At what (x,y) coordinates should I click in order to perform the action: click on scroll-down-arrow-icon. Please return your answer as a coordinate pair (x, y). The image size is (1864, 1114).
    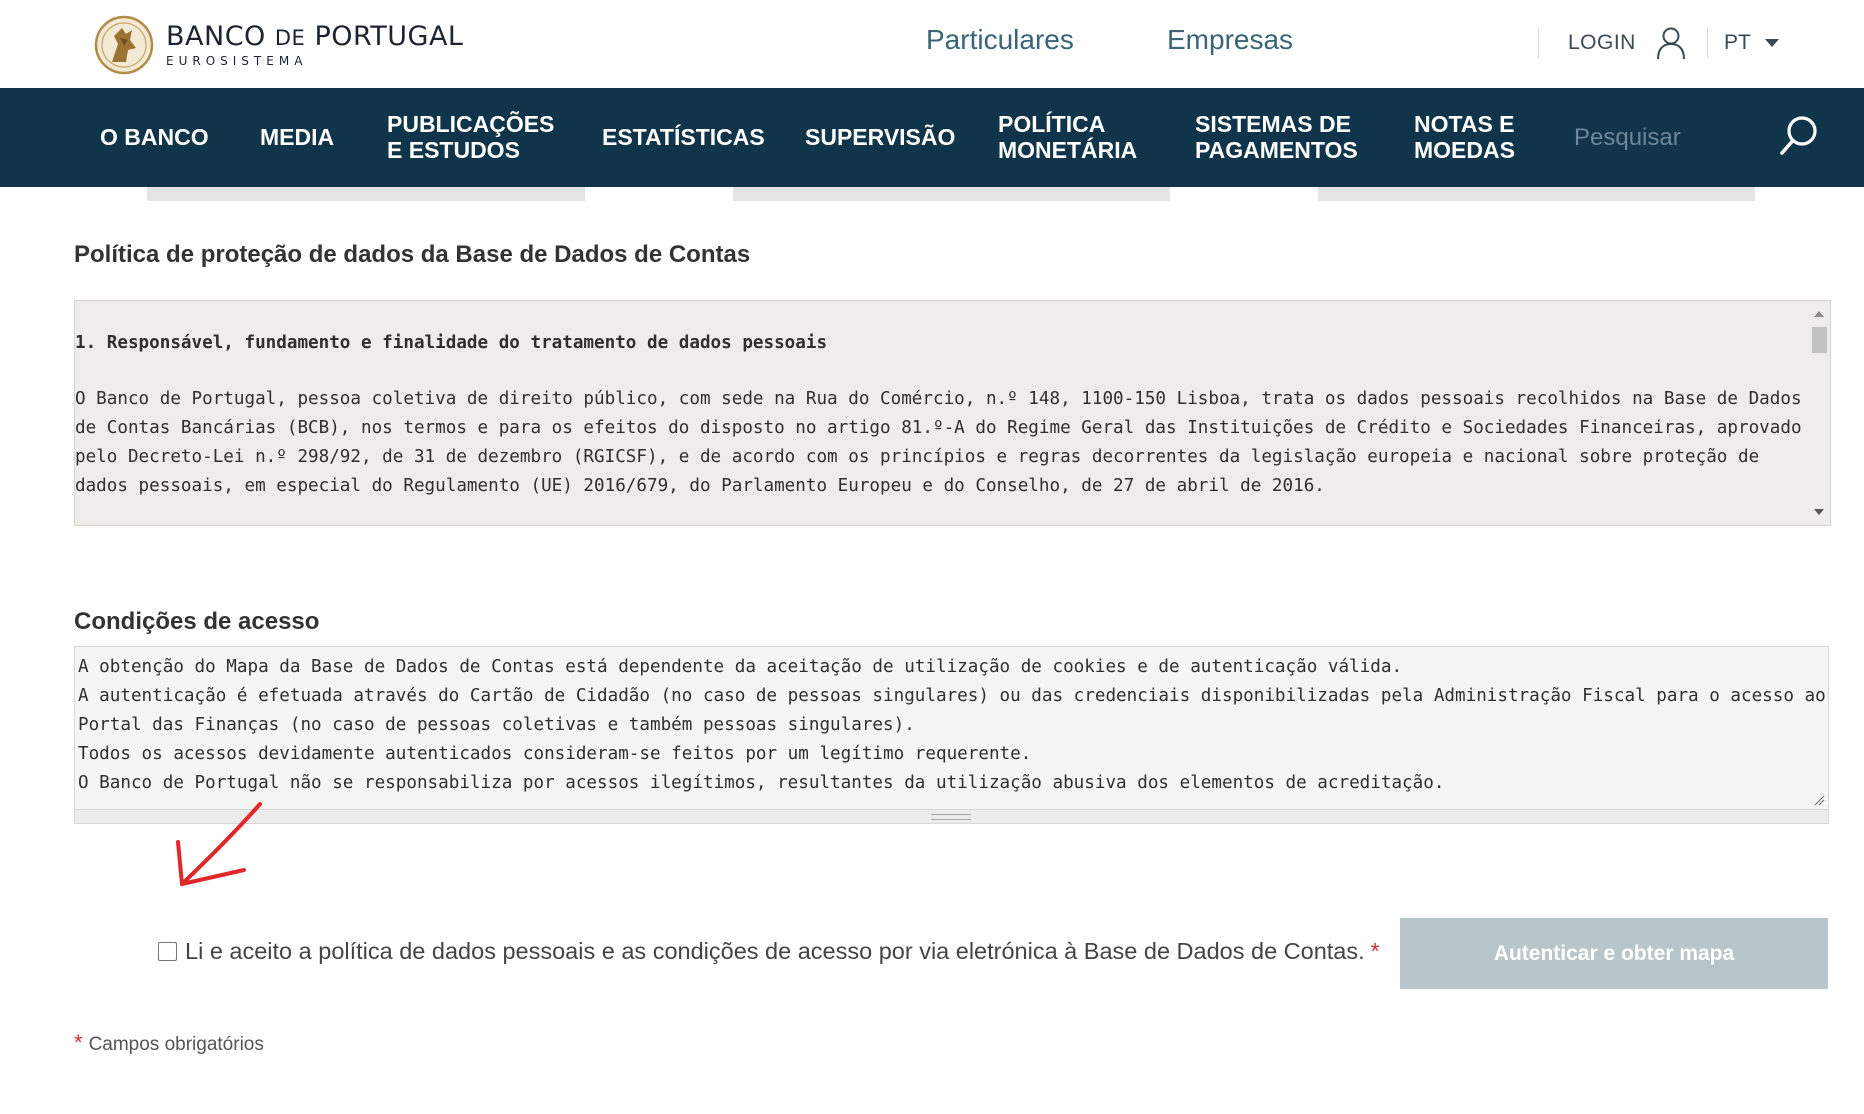
    Looking at the image, I should click on (1819, 512).